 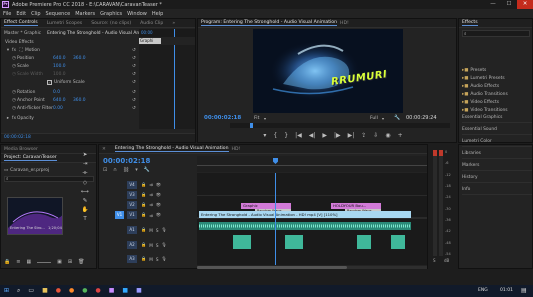 I want to click on photoshop-taskbar-icon: ■, so click(x=125, y=291).